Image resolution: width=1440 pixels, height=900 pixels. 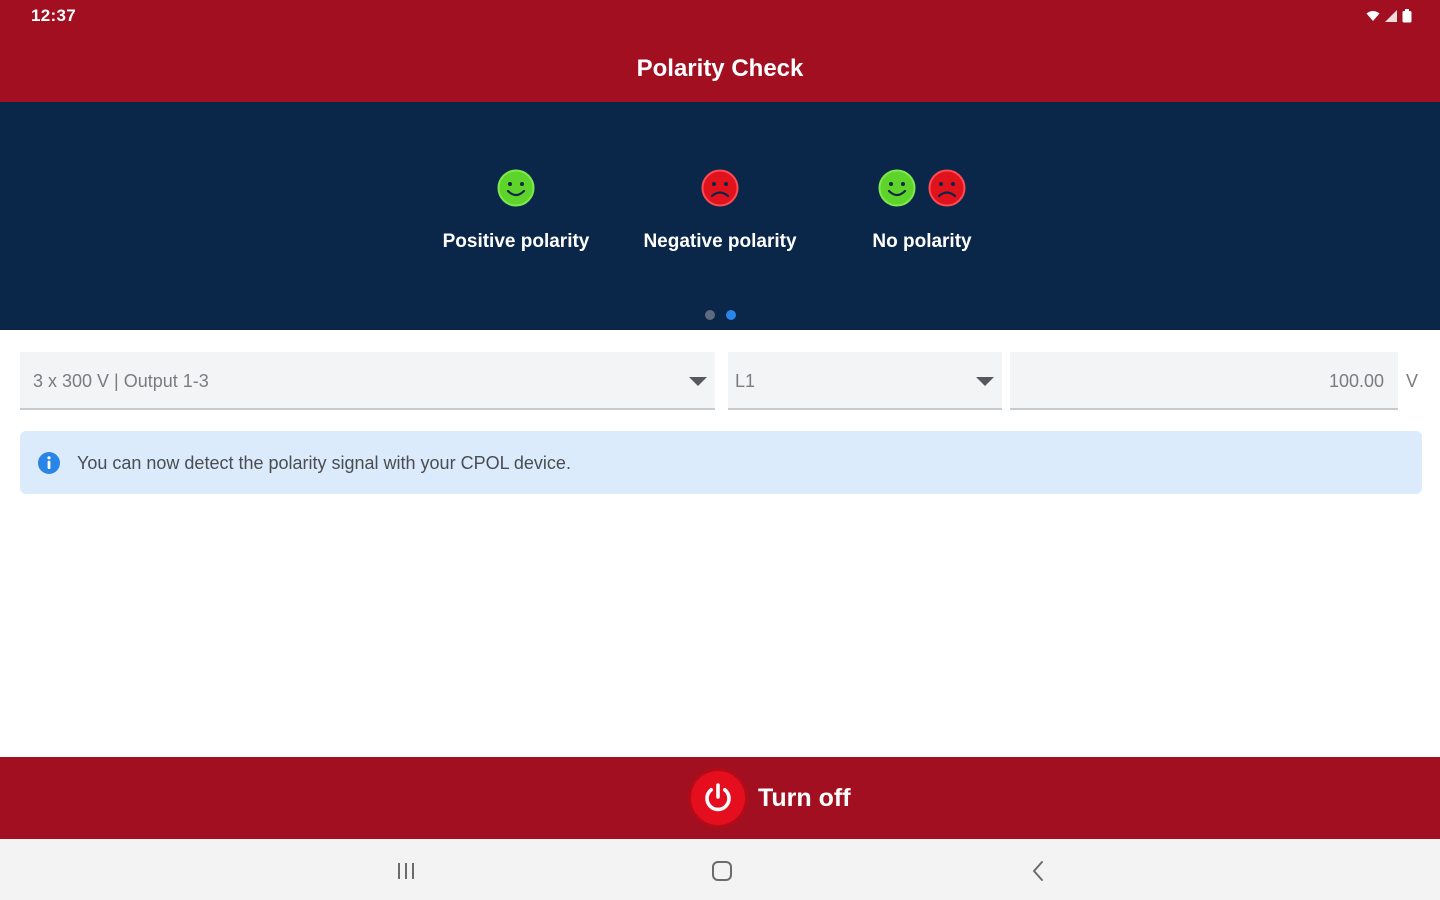 What do you see at coordinates (367, 381) in the screenshot?
I see `output-select: 3 x 300 V | Output 1-3` at bounding box center [367, 381].